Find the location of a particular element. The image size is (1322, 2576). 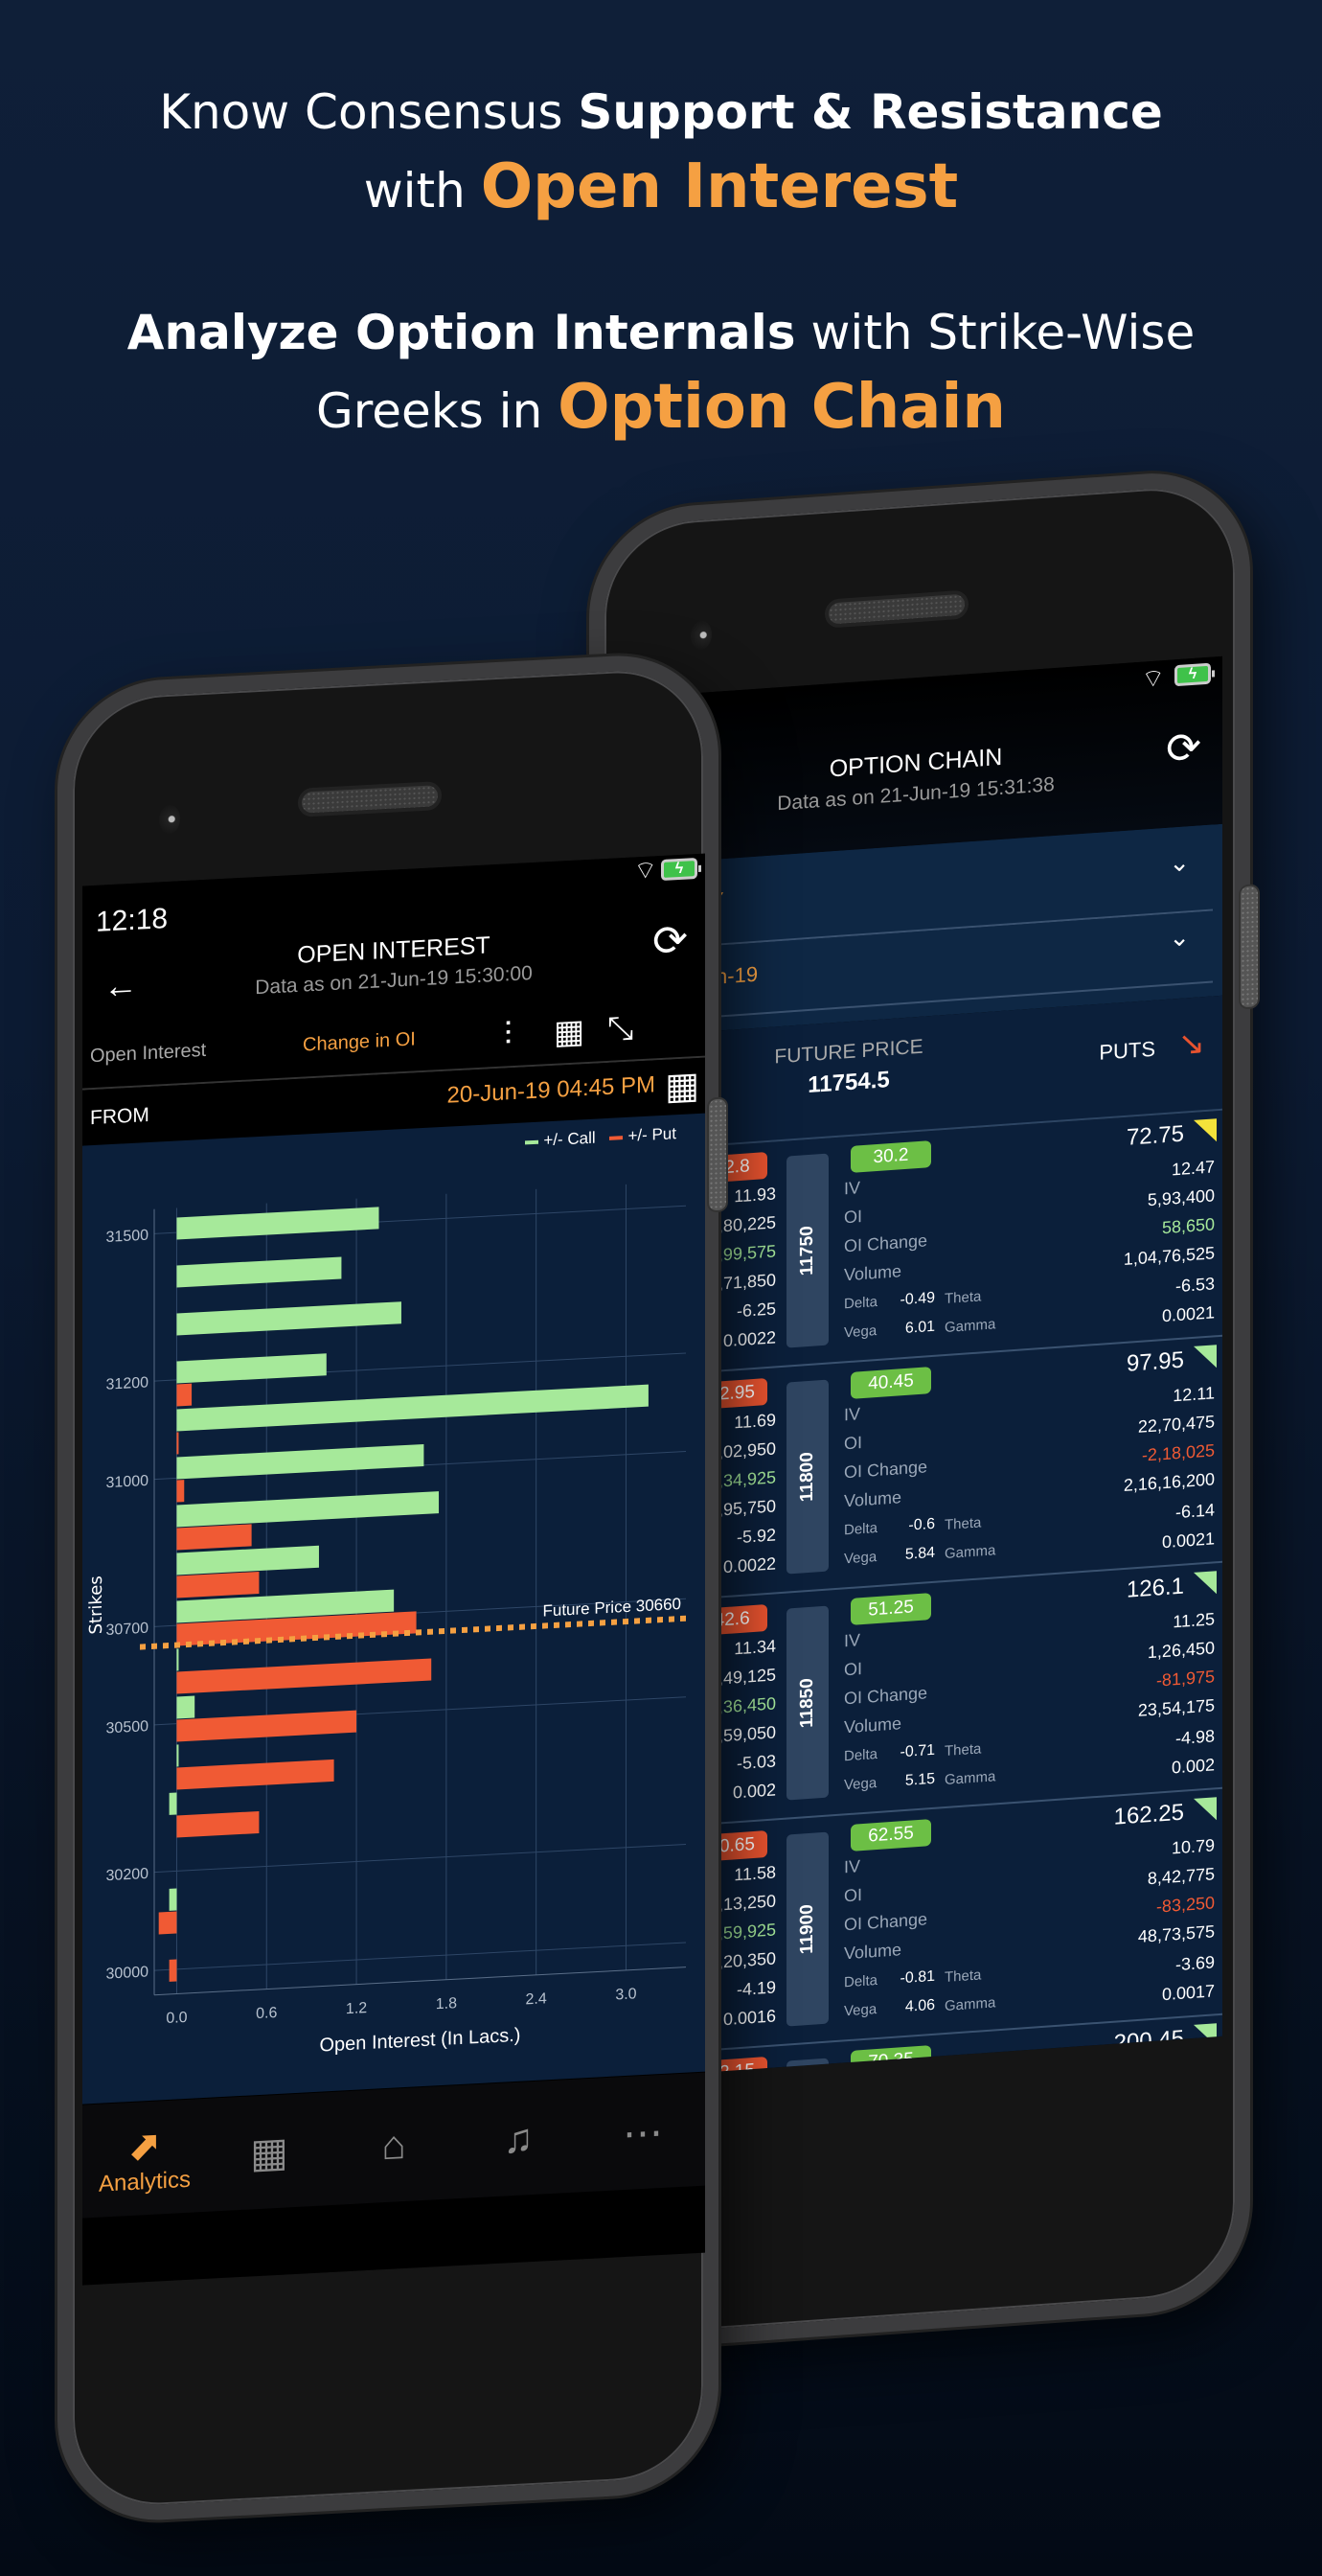

put-vega: 4.06 is located at coordinates (919, 2005).